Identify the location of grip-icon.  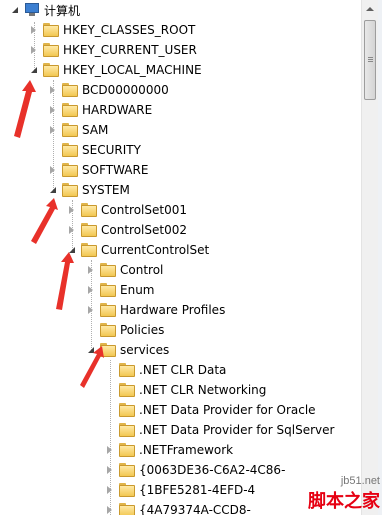
(370, 57).